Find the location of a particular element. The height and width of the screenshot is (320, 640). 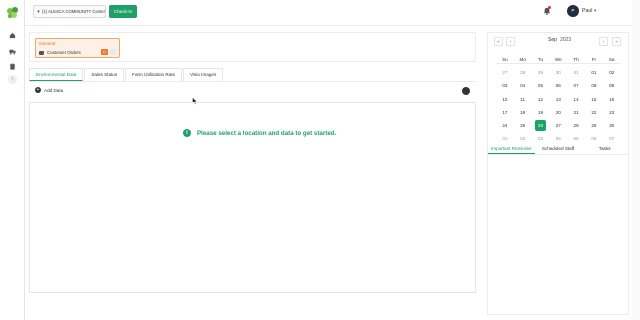

tab-visio-images: Visio Images is located at coordinates (203, 74).